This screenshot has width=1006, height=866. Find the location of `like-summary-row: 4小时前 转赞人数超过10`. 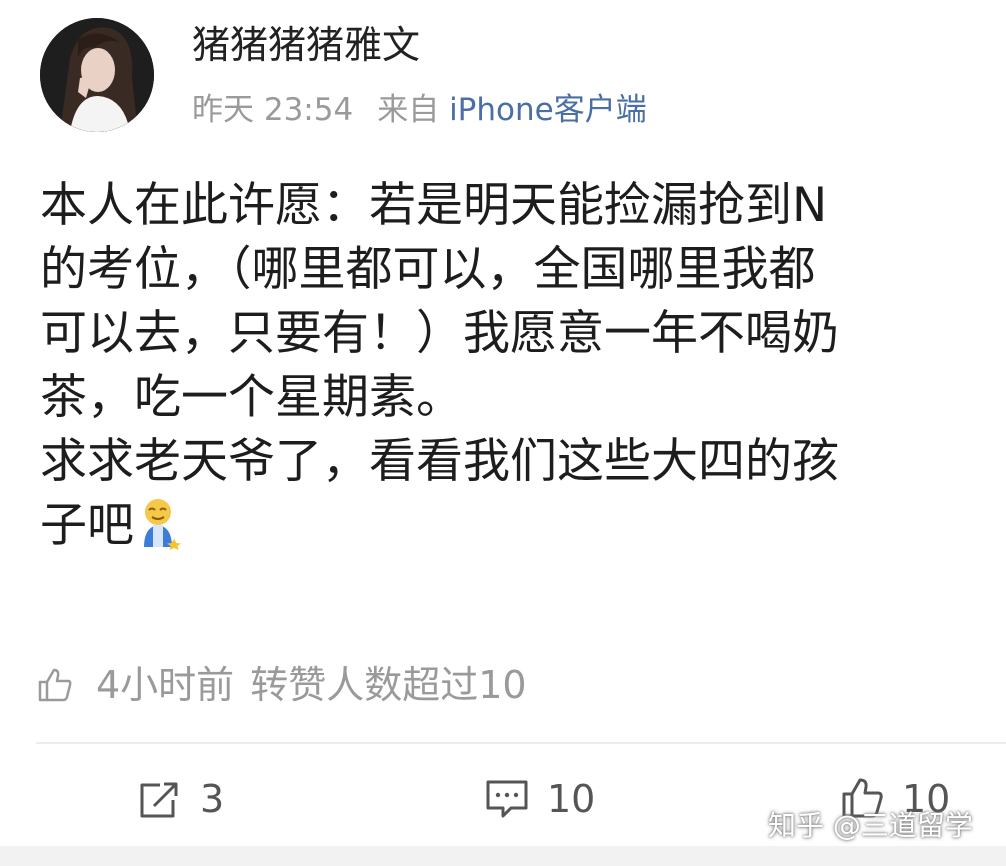

like-summary-row: 4小时前 转赞人数超过10 is located at coordinates (281, 685).